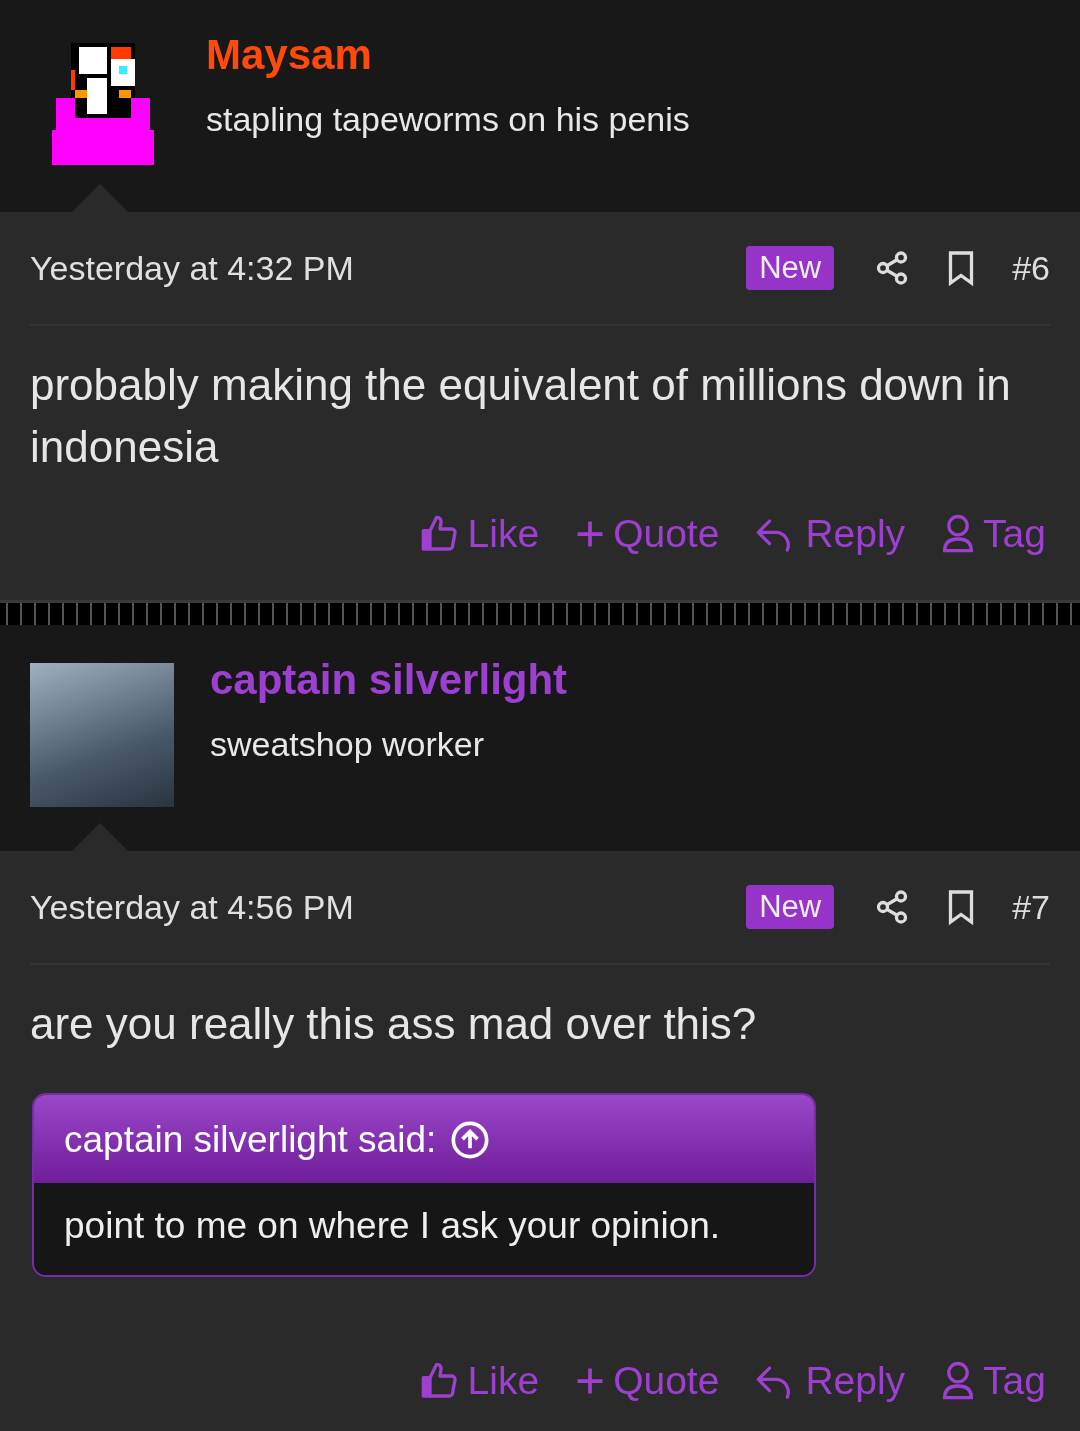 The height and width of the screenshot is (1431, 1080). What do you see at coordinates (347, 744) in the screenshot?
I see `user-title: sweatshop worker` at bounding box center [347, 744].